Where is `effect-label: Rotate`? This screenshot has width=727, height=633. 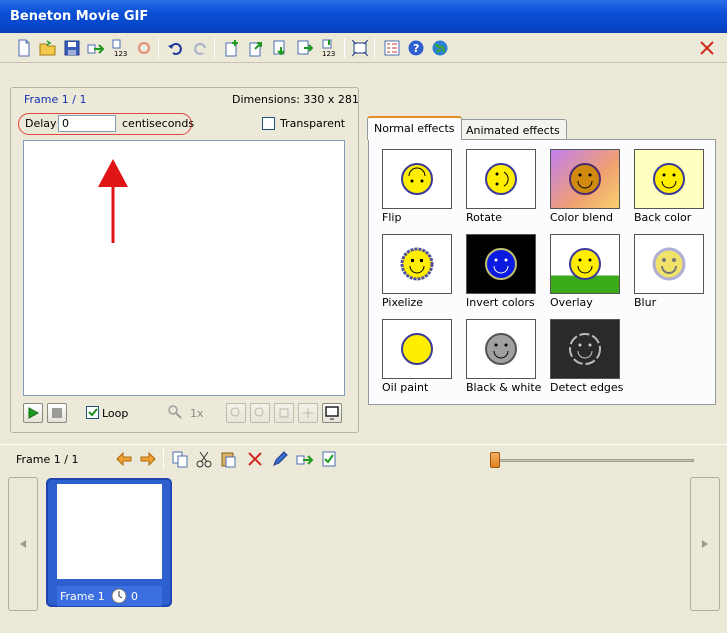
effect-label: Rotate is located at coordinates (484, 217).